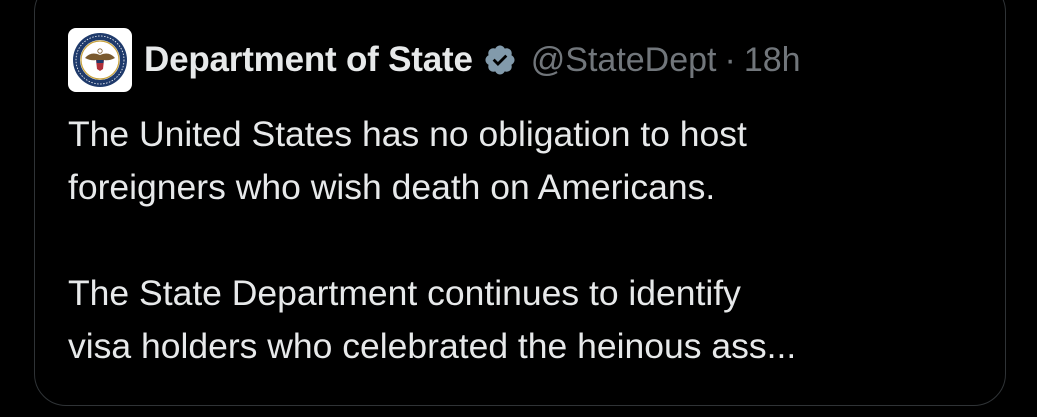 This screenshot has width=1037, height=417. I want to click on department-of-state-seal-icon, so click(100, 60).